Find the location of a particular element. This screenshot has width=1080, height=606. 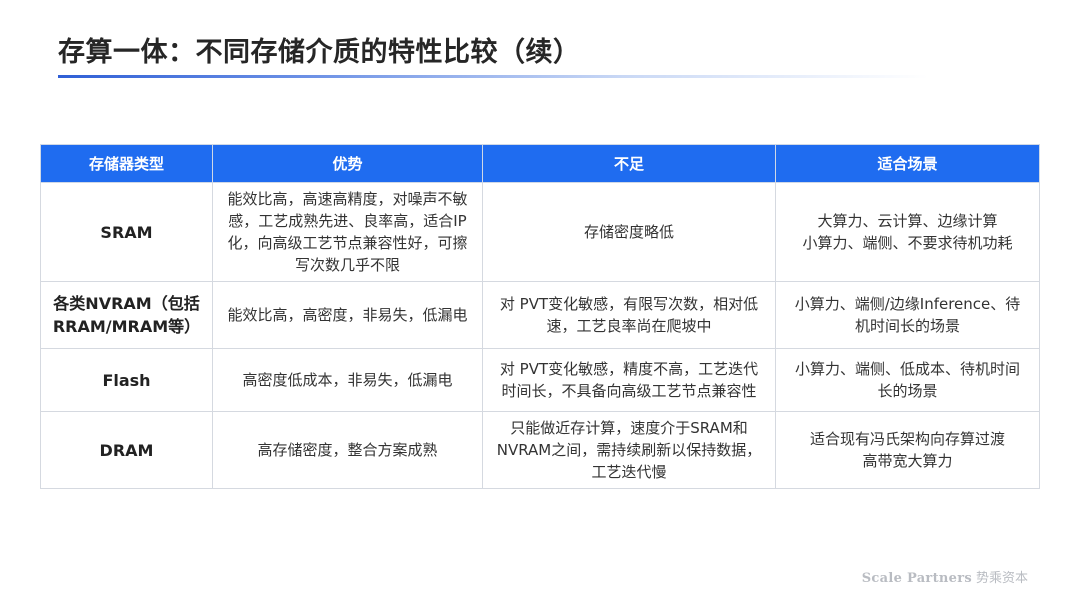

cell-line: RRAM/MRAM等） is located at coordinates (126, 326).